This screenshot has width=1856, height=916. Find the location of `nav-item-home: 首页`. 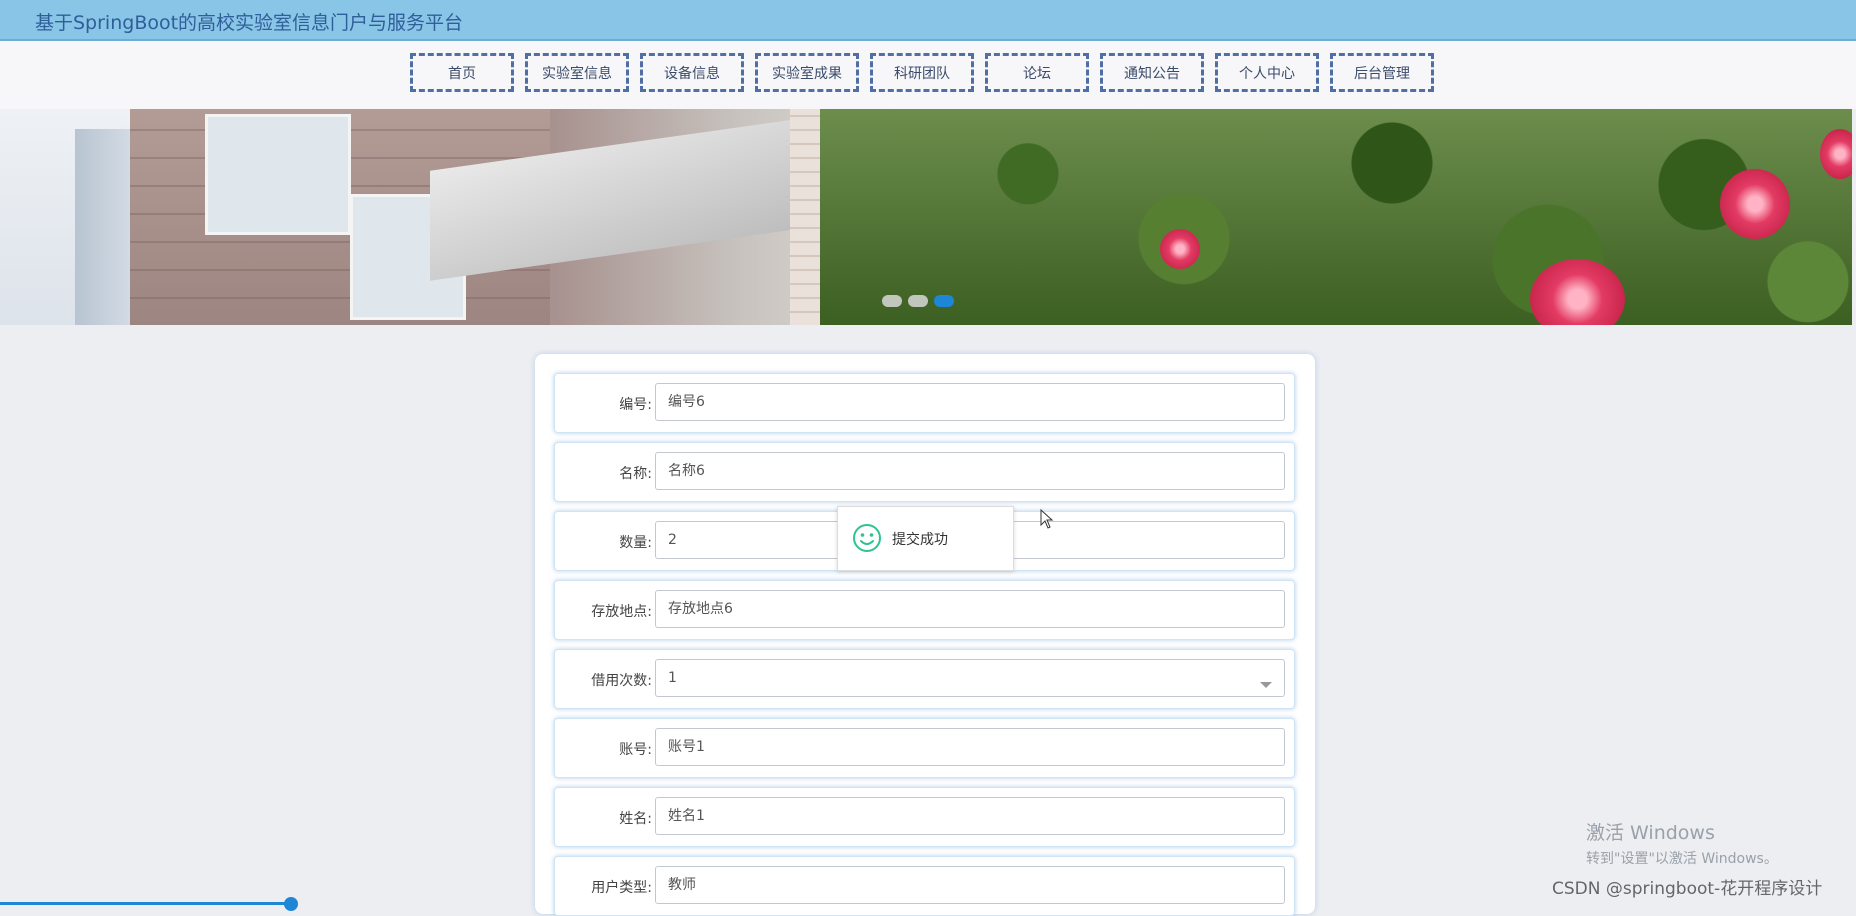

nav-item-home: 首页 is located at coordinates (462, 72).